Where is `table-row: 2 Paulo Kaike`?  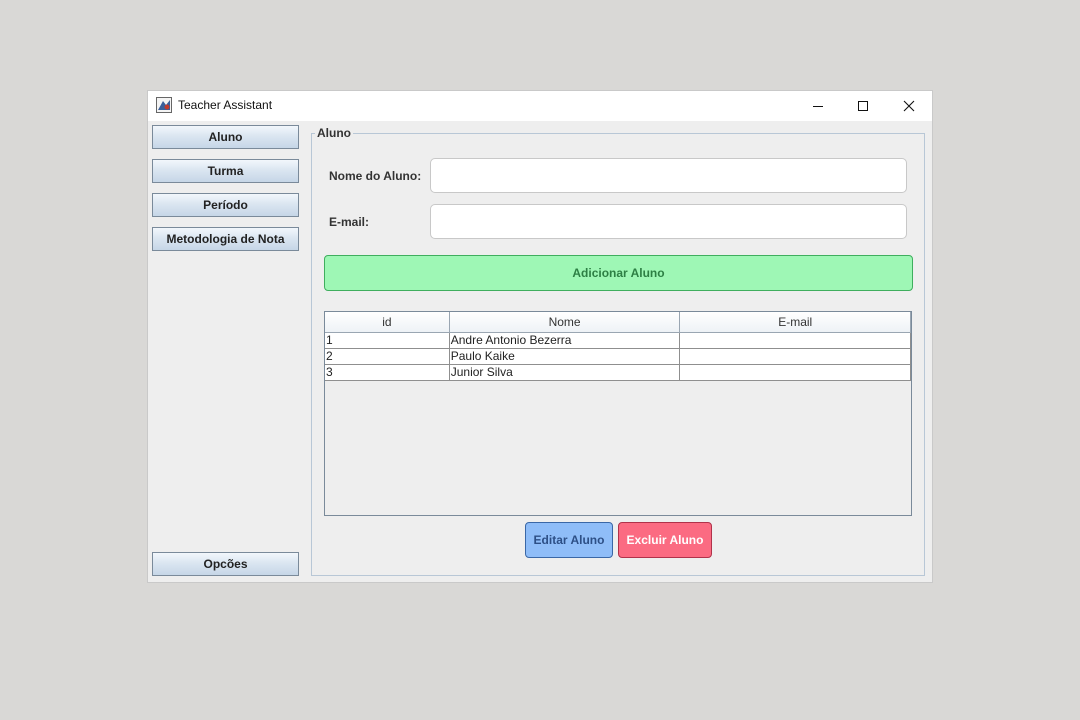
table-row: 2 Paulo Kaike is located at coordinates (618, 356).